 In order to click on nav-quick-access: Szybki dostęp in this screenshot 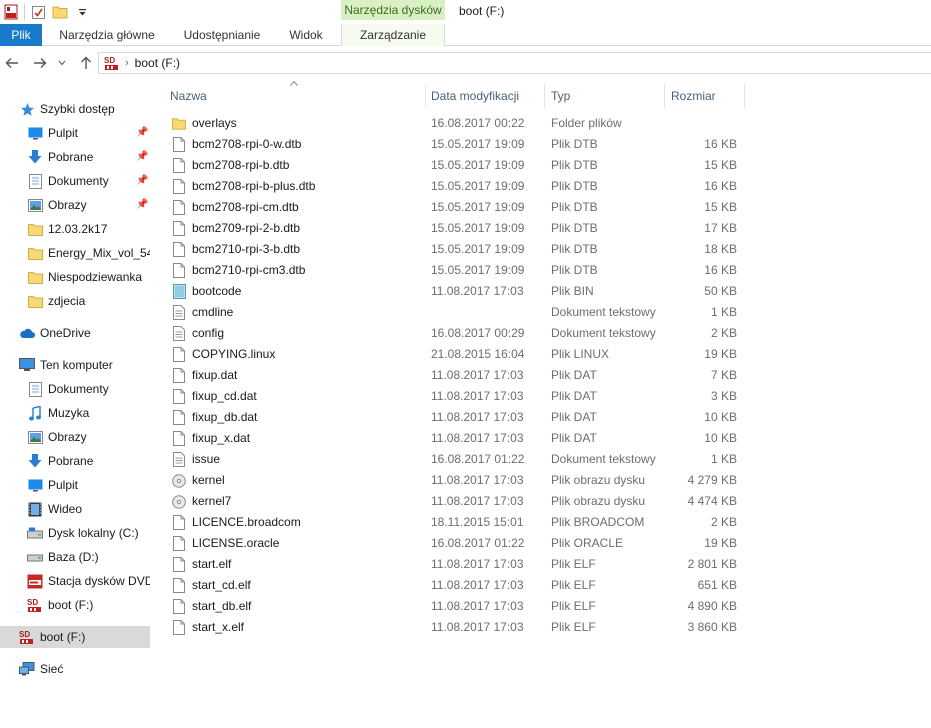, I will do `click(75, 109)`.